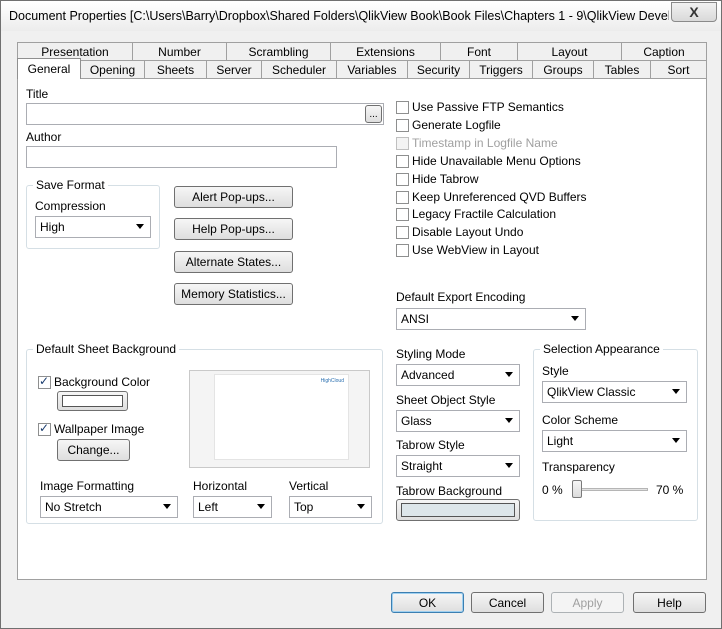 This screenshot has width=722, height=629. Describe the element at coordinates (70, 206) in the screenshot. I see `compression-label: Compression` at that location.